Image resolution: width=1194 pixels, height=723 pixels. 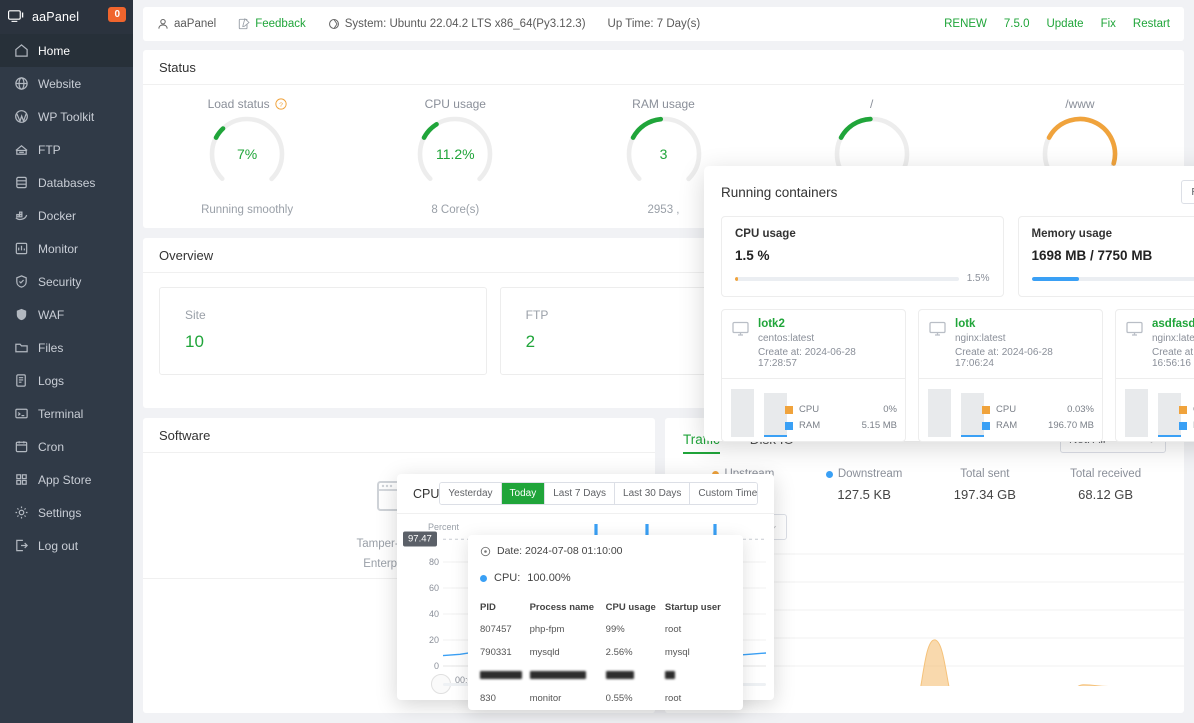 I want to click on sidebar-item-label: WAF, so click(x=51, y=314).